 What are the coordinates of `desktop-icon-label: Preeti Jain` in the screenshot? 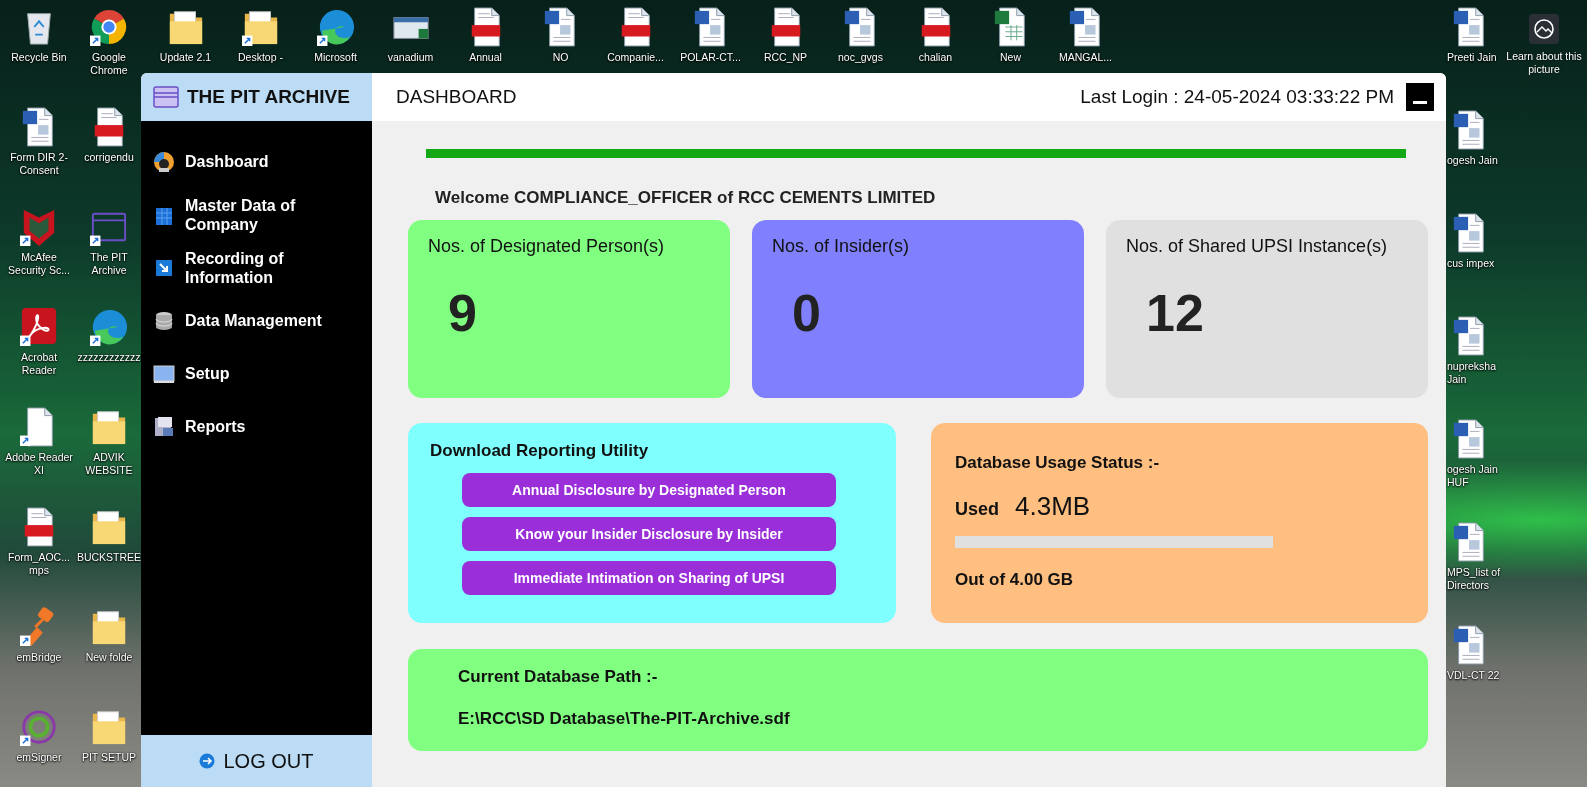 It's located at (1472, 58).